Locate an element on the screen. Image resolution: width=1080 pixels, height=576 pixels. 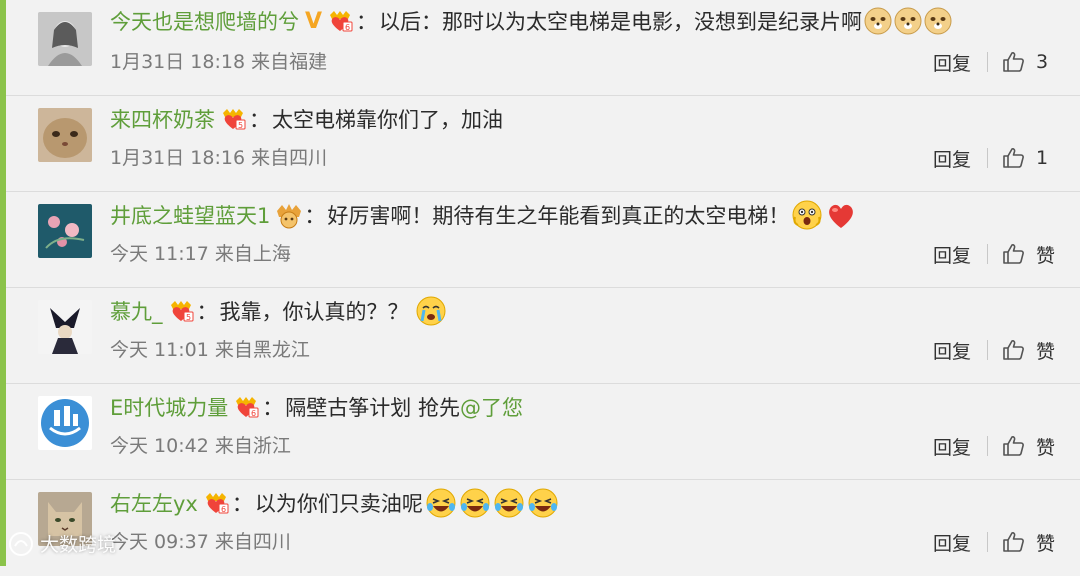
mention-link: @了您 is located at coordinates (491, 407).